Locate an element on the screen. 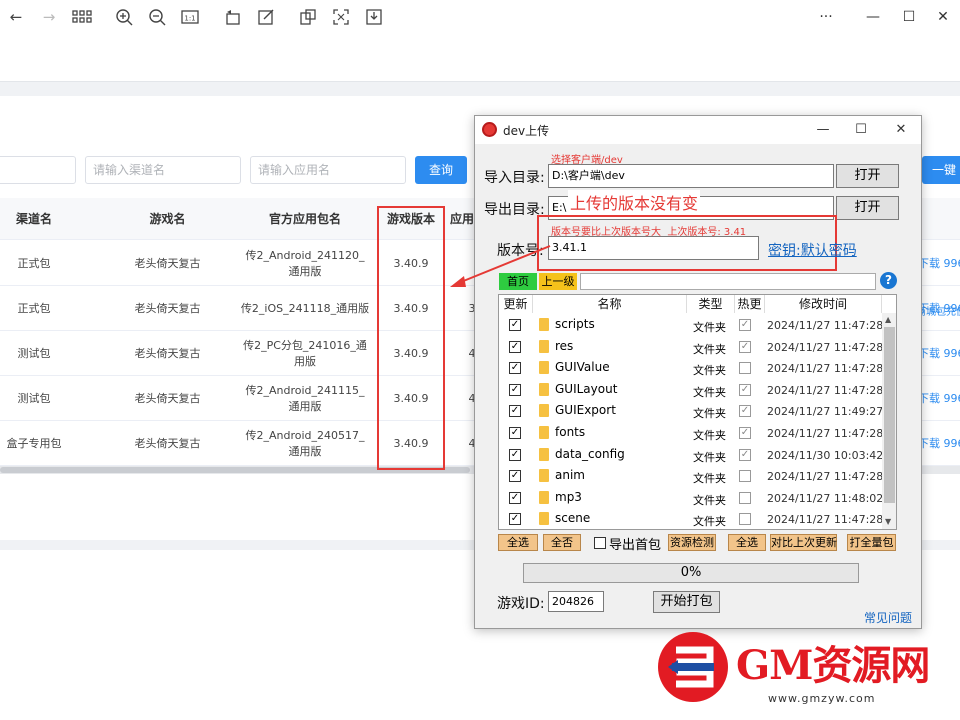  dialog-close-icon: ✕ is located at coordinates (901, 130).